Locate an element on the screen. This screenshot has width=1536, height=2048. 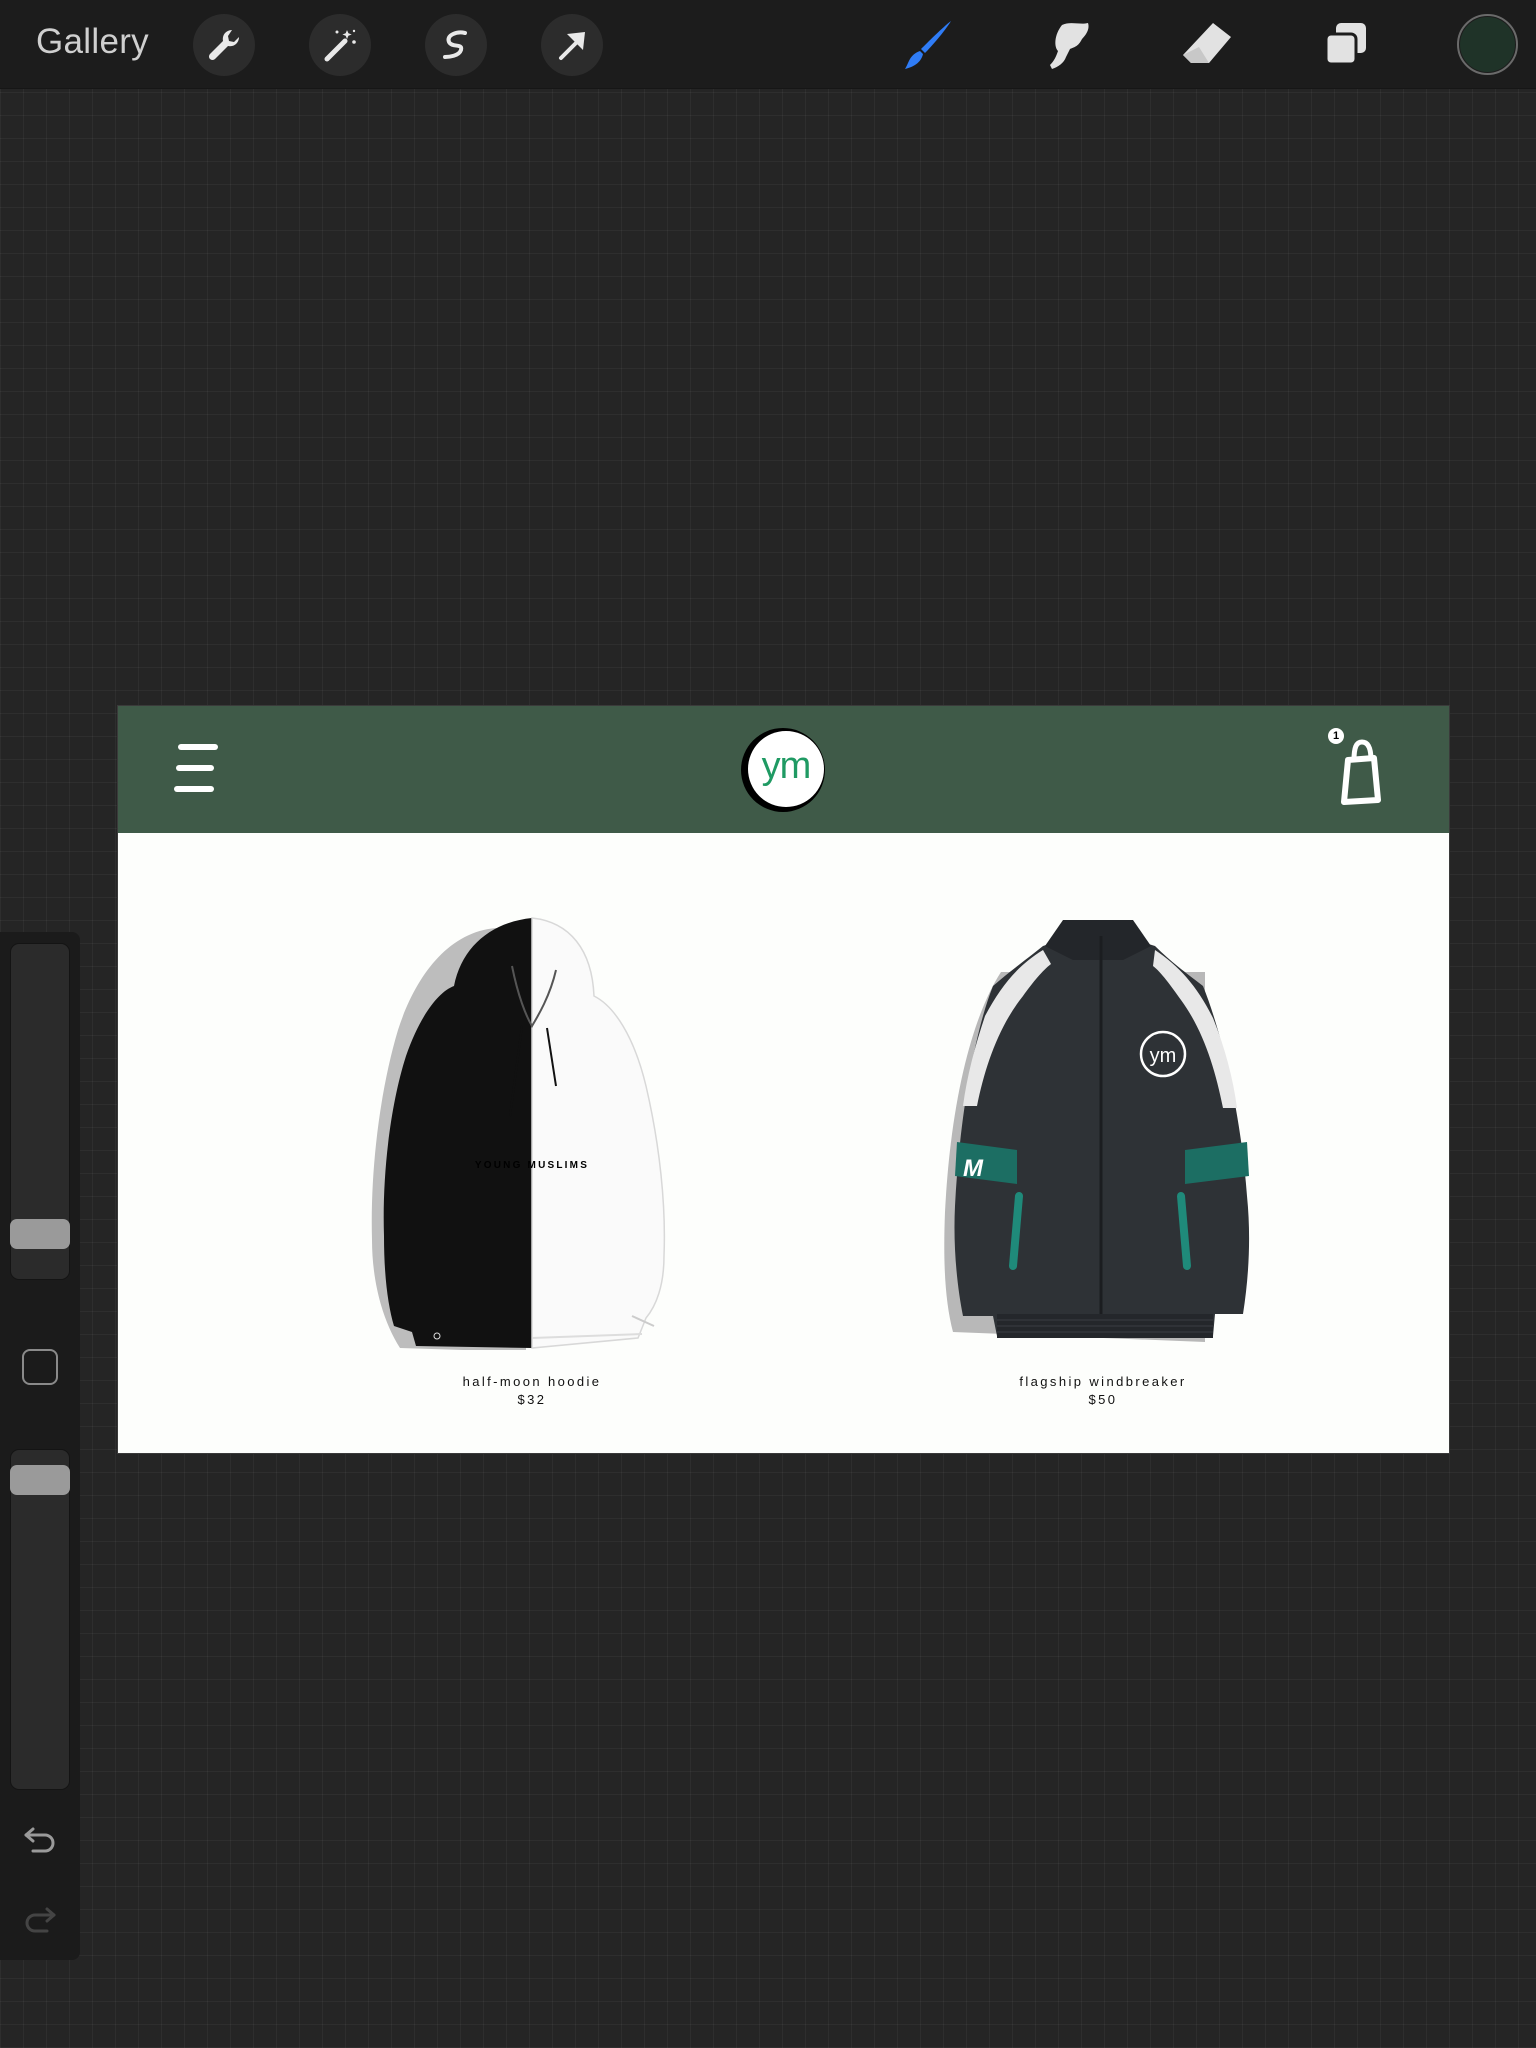
transform-arrow-icon is located at coordinates (572, 46).